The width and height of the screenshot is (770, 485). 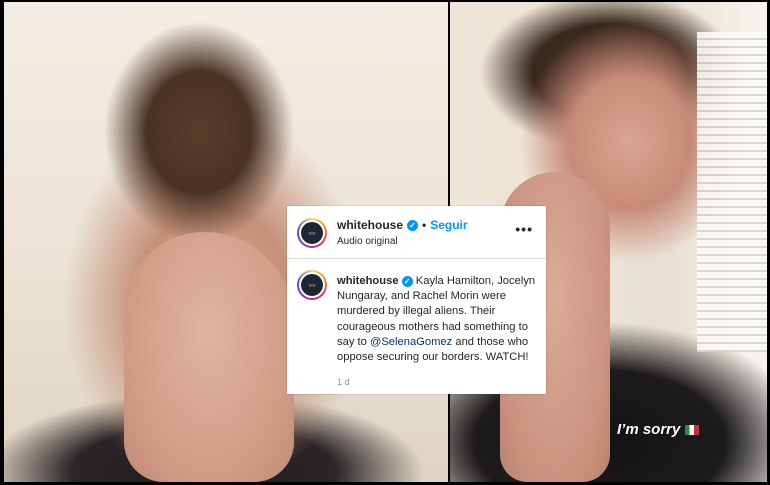 I want to click on avatar: WH, so click(x=312, y=233).